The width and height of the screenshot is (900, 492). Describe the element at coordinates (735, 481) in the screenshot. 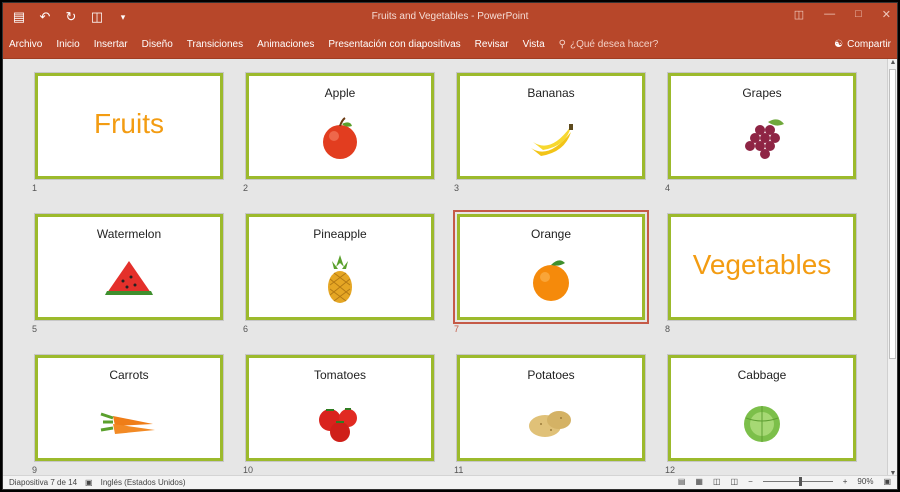

I see `slideshow-view-icon: ◫` at that location.